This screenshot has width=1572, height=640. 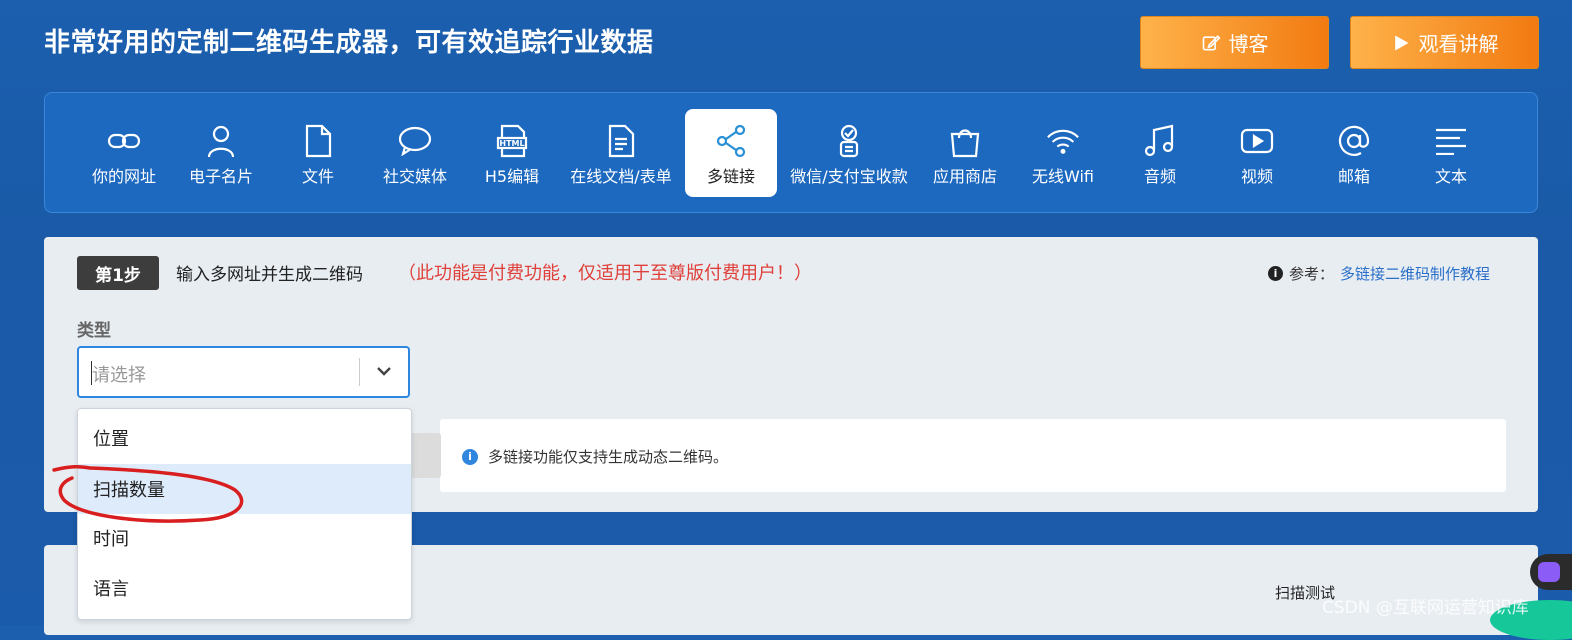 What do you see at coordinates (317, 176) in the screenshot?
I see `tool-label: 文件` at bounding box center [317, 176].